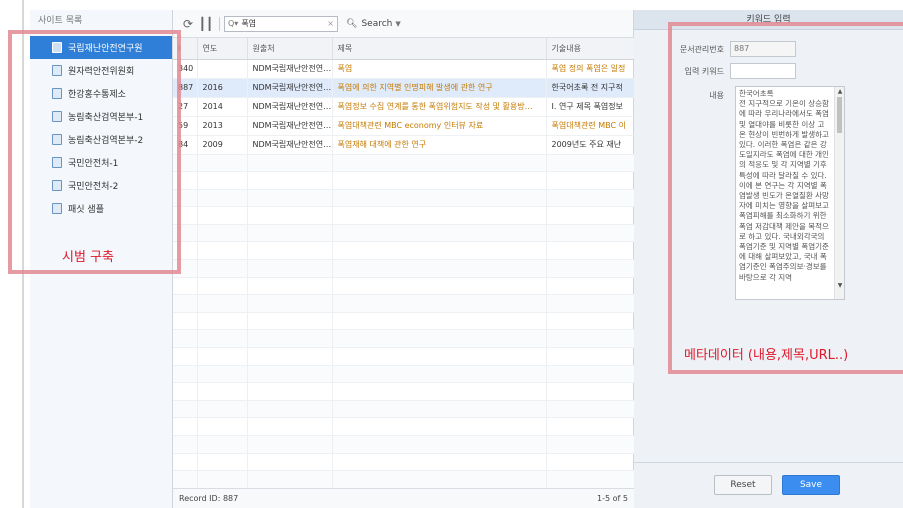  What do you see at coordinates (209, 498) in the screenshot?
I see `record-id-status: Record ID: 887` at bounding box center [209, 498].